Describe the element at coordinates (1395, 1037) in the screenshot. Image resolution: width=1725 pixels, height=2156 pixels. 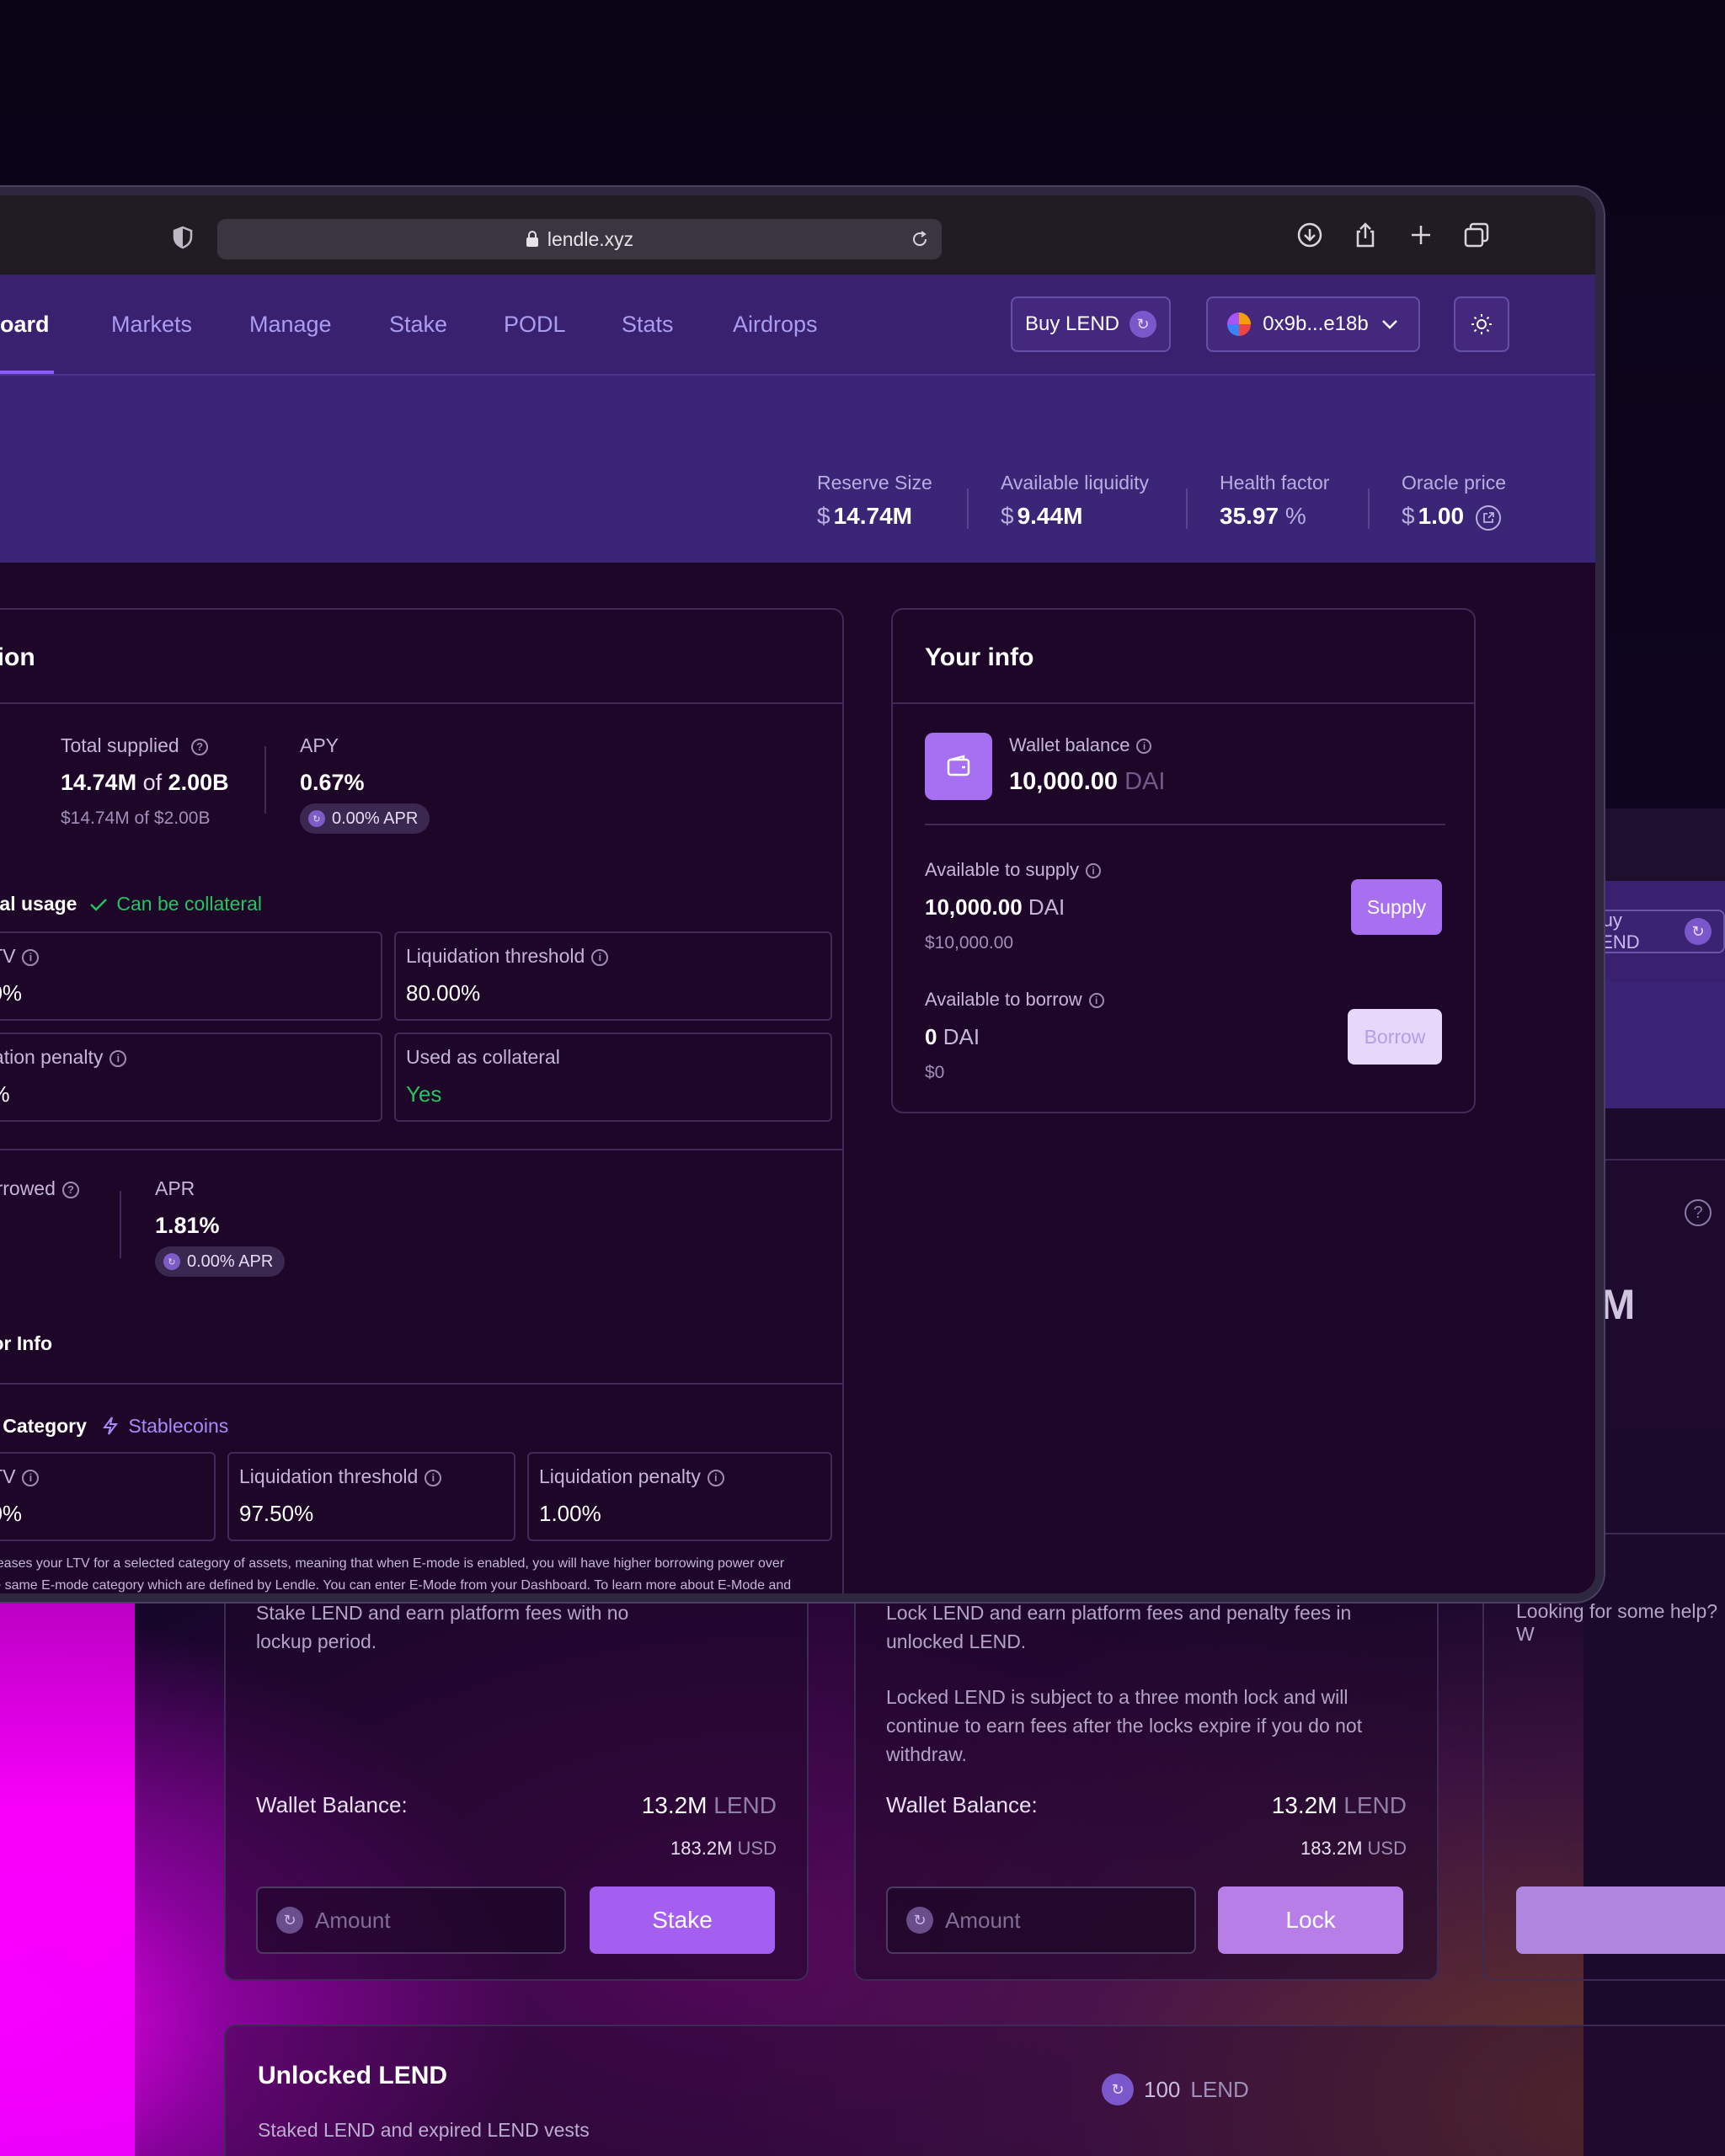
I see `borrow-button: Borrow` at that location.